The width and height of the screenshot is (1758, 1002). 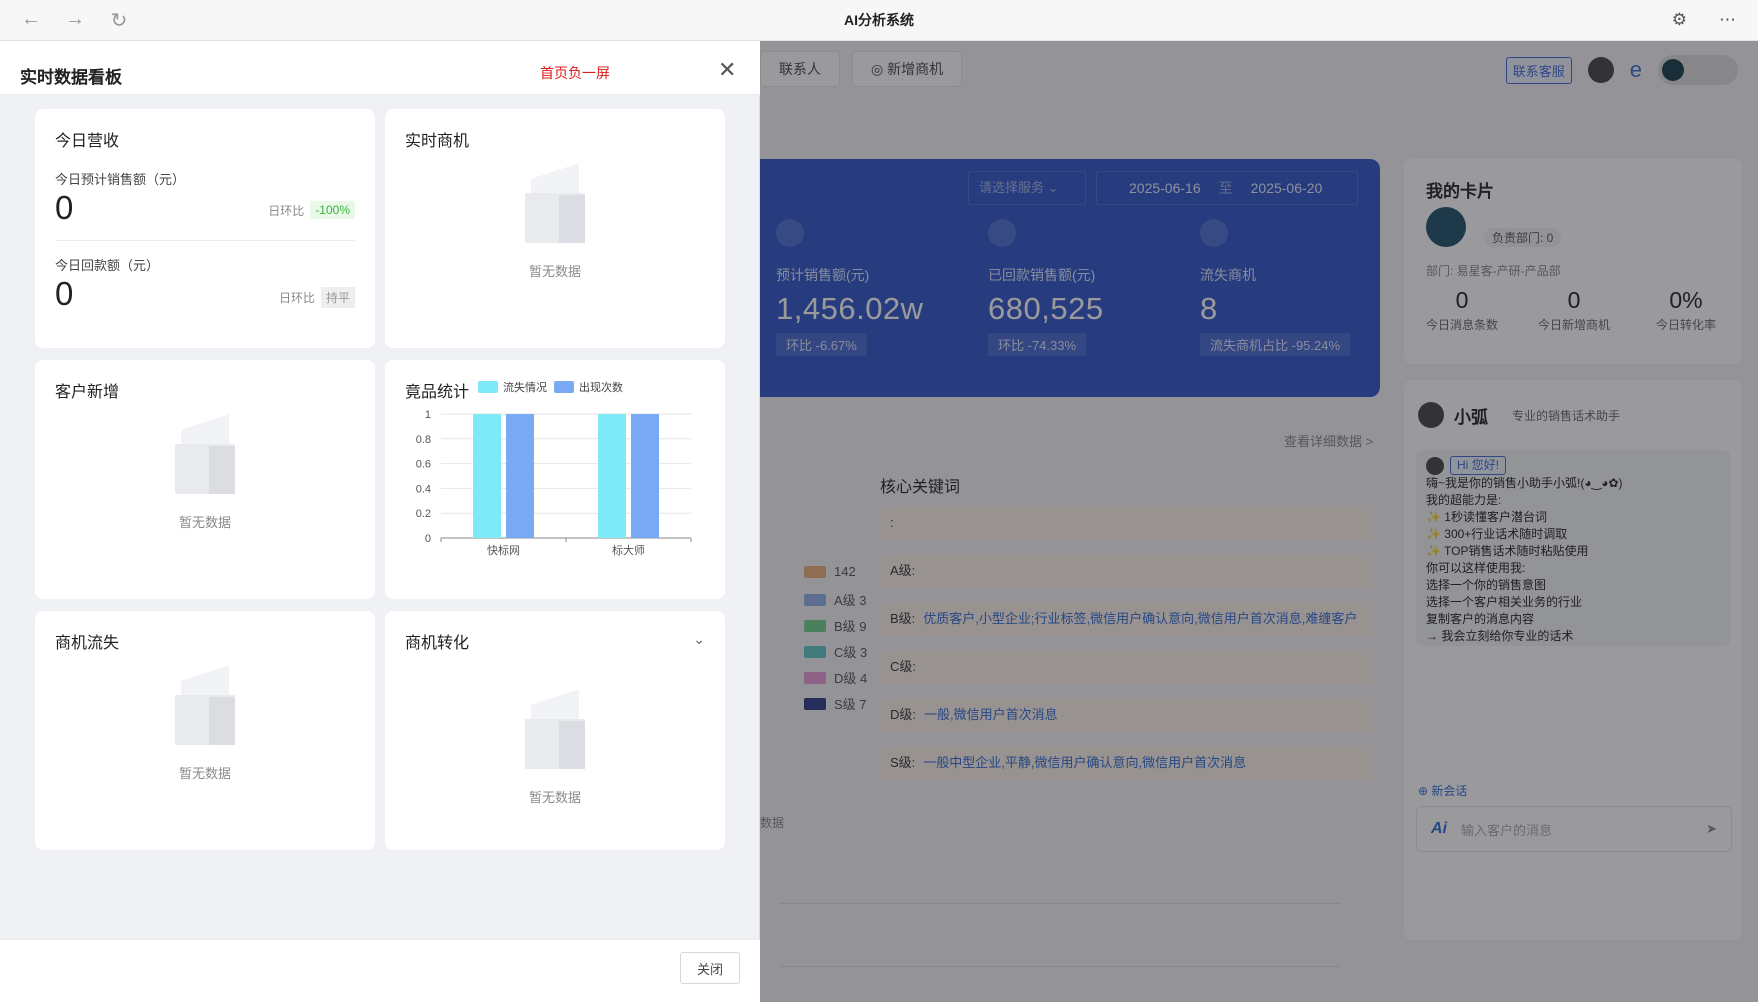 I want to click on close-icon: ✕, so click(x=727, y=70).